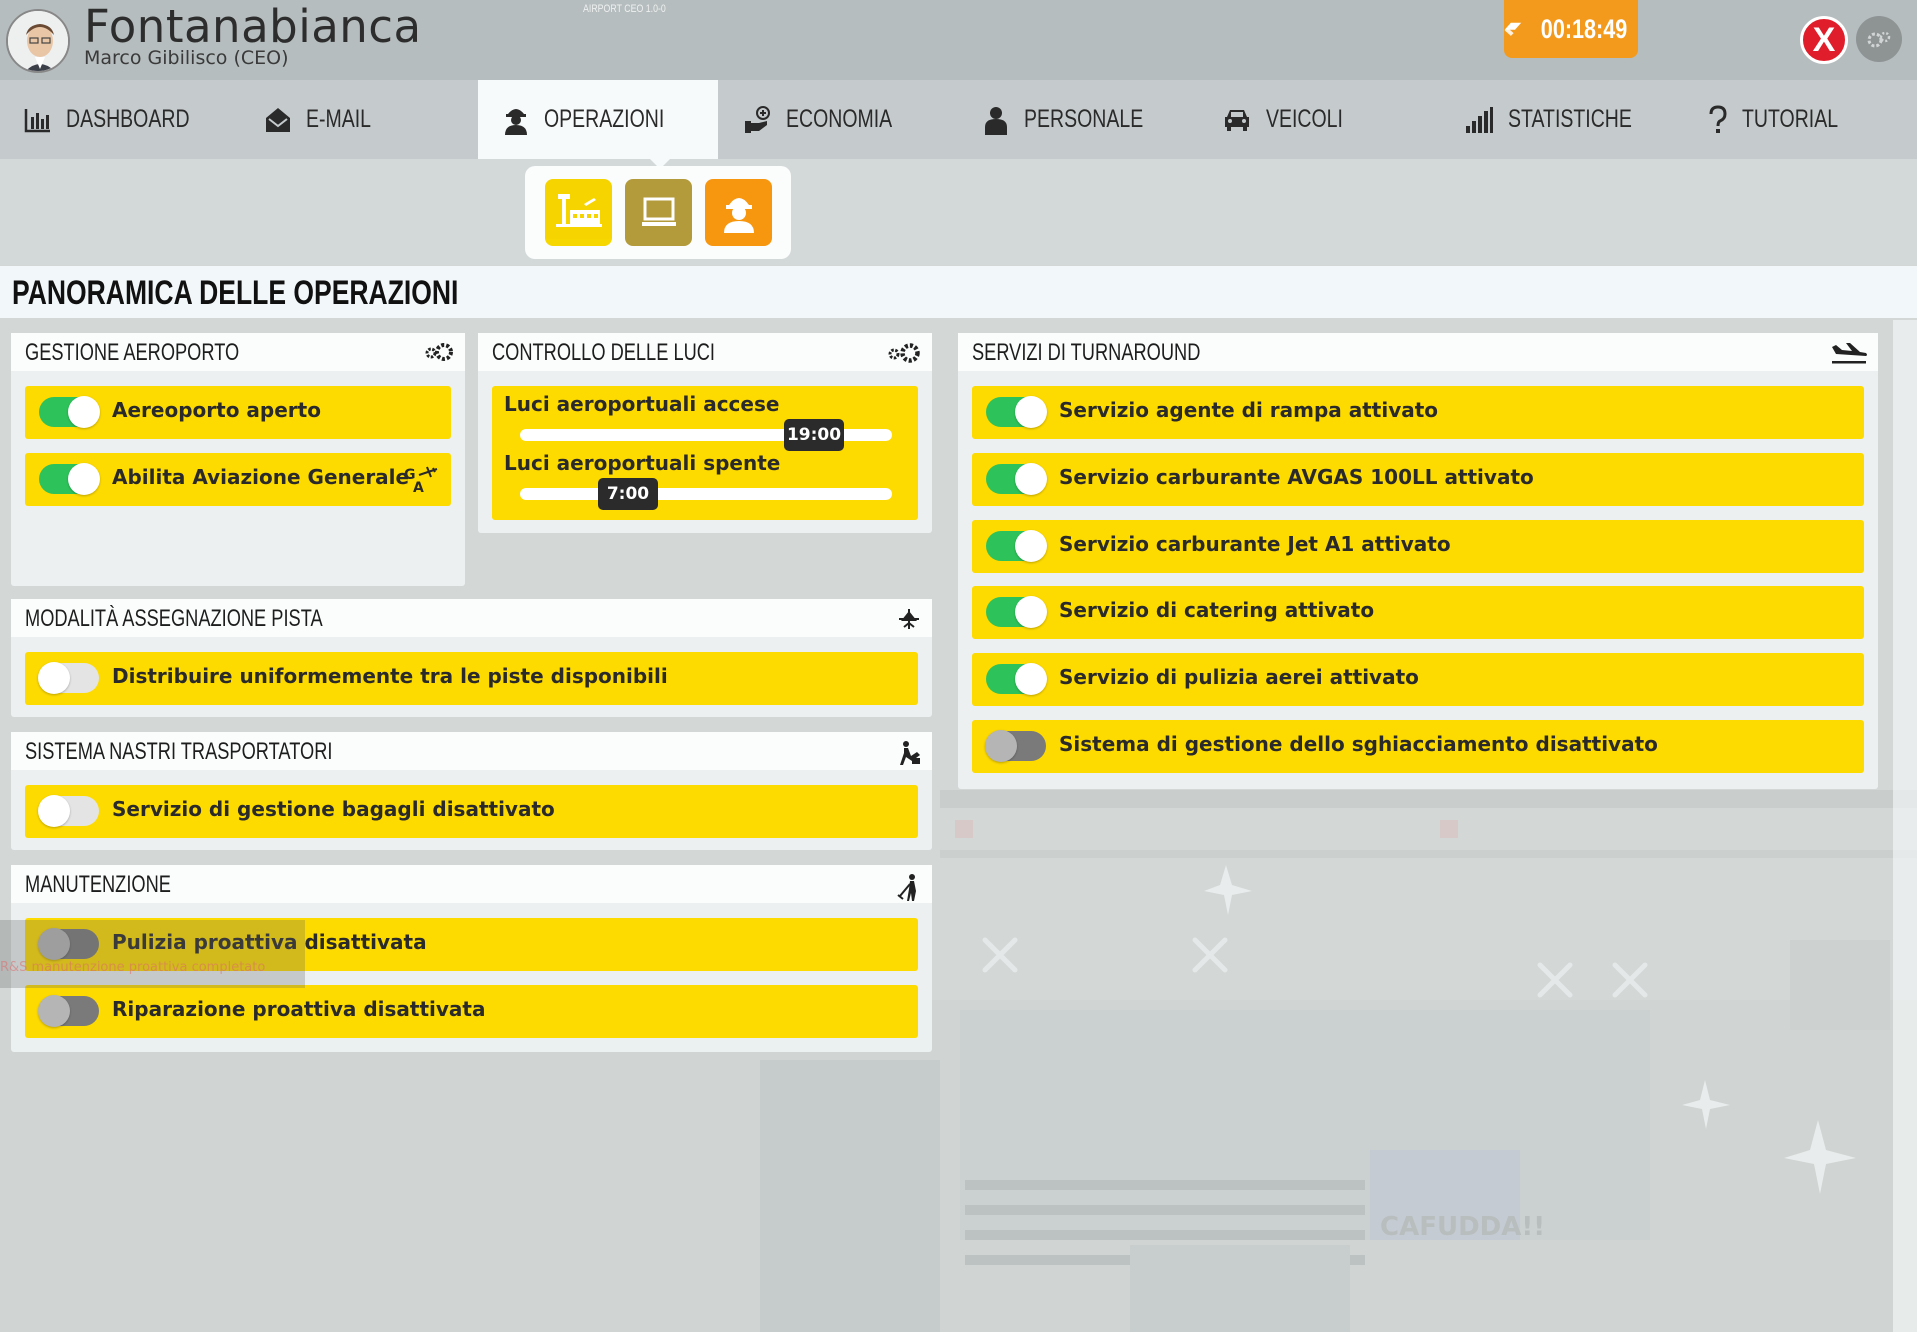 The width and height of the screenshot is (1917, 1332). What do you see at coordinates (906, 887) in the screenshot?
I see `cleaner-icon` at bounding box center [906, 887].